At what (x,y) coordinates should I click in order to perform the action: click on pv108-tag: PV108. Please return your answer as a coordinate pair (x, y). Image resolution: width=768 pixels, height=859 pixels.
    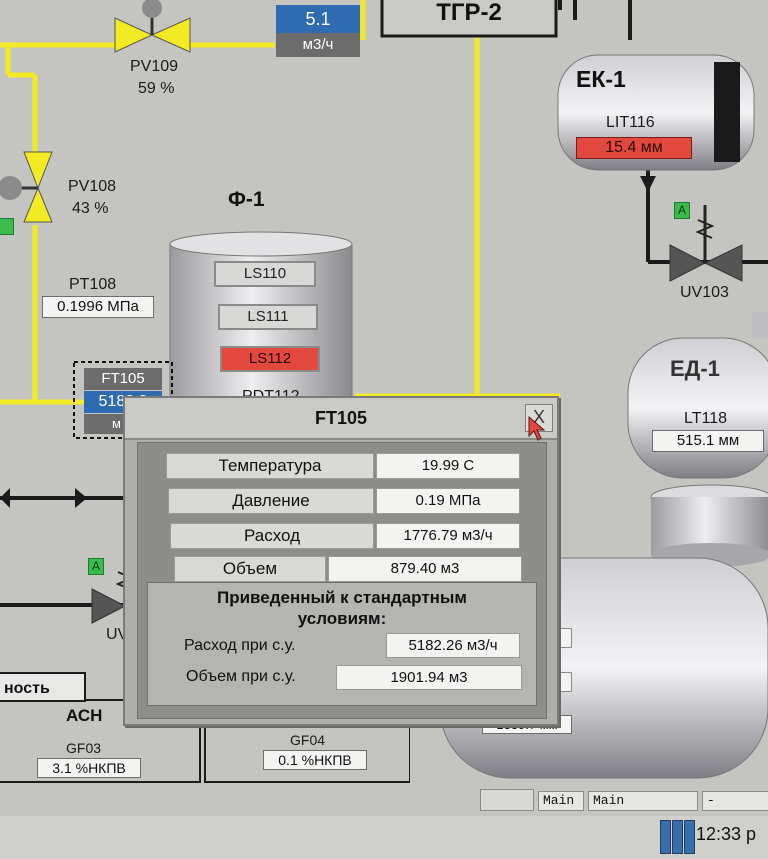
    Looking at the image, I should click on (92, 187).